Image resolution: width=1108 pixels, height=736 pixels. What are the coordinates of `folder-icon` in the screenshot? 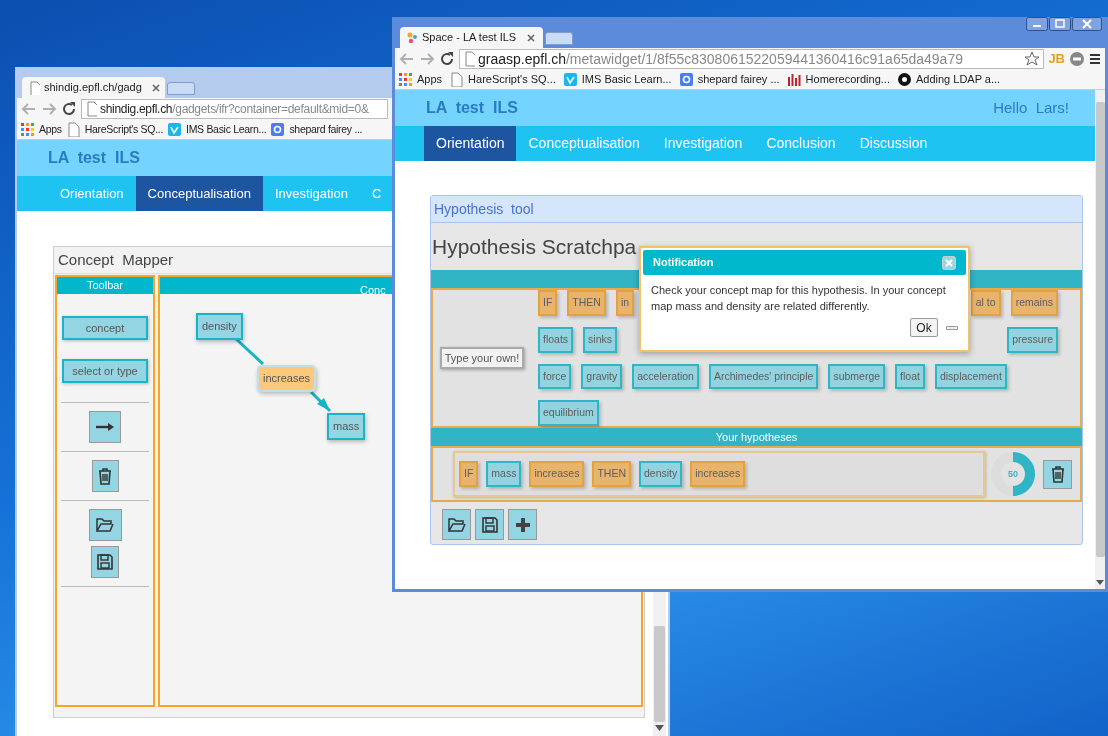 It's located at (105, 525).